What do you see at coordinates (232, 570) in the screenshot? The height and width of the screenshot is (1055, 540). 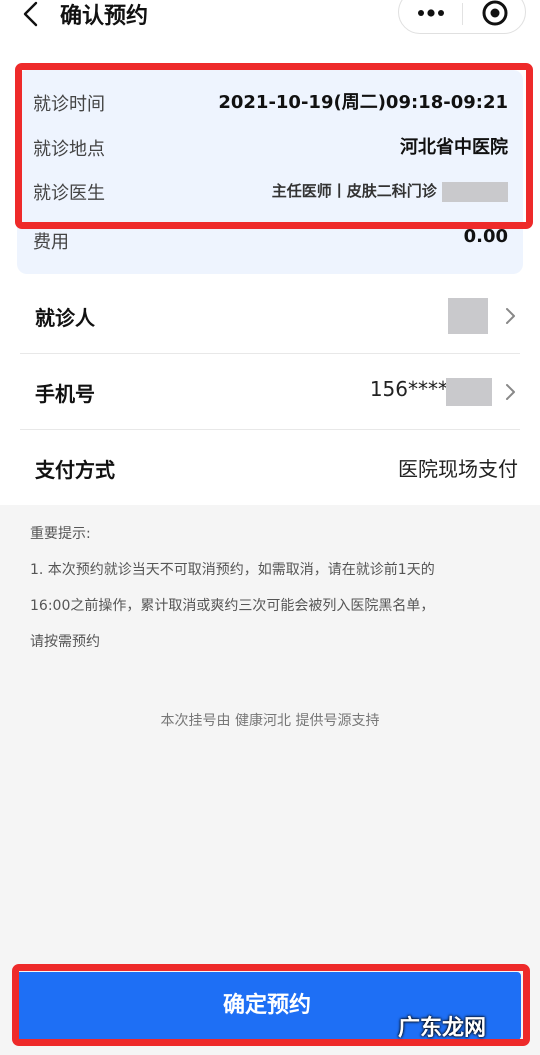 I see `notice-line: 1. 本次预约就诊当天不可取消预约，如需取消，请在就诊前1天的` at bounding box center [232, 570].